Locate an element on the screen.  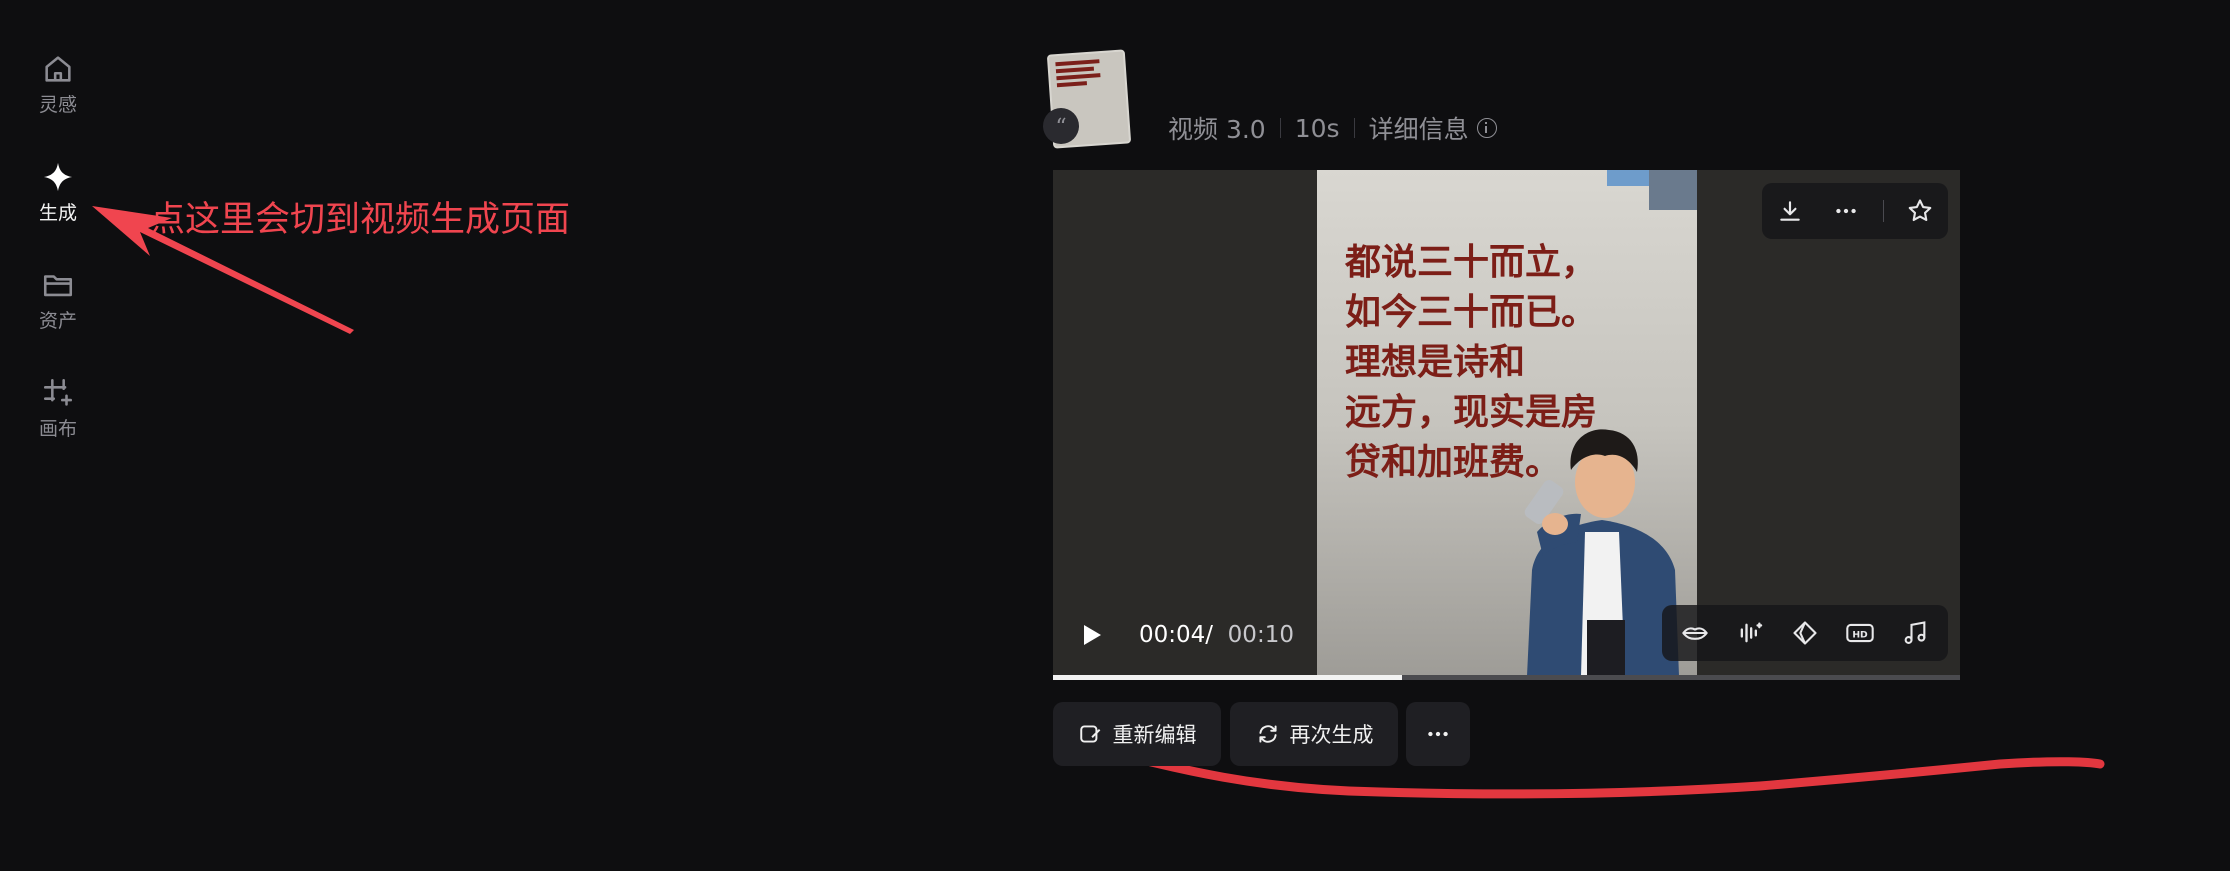
lip-sync-button is located at coordinates (1695, 633).